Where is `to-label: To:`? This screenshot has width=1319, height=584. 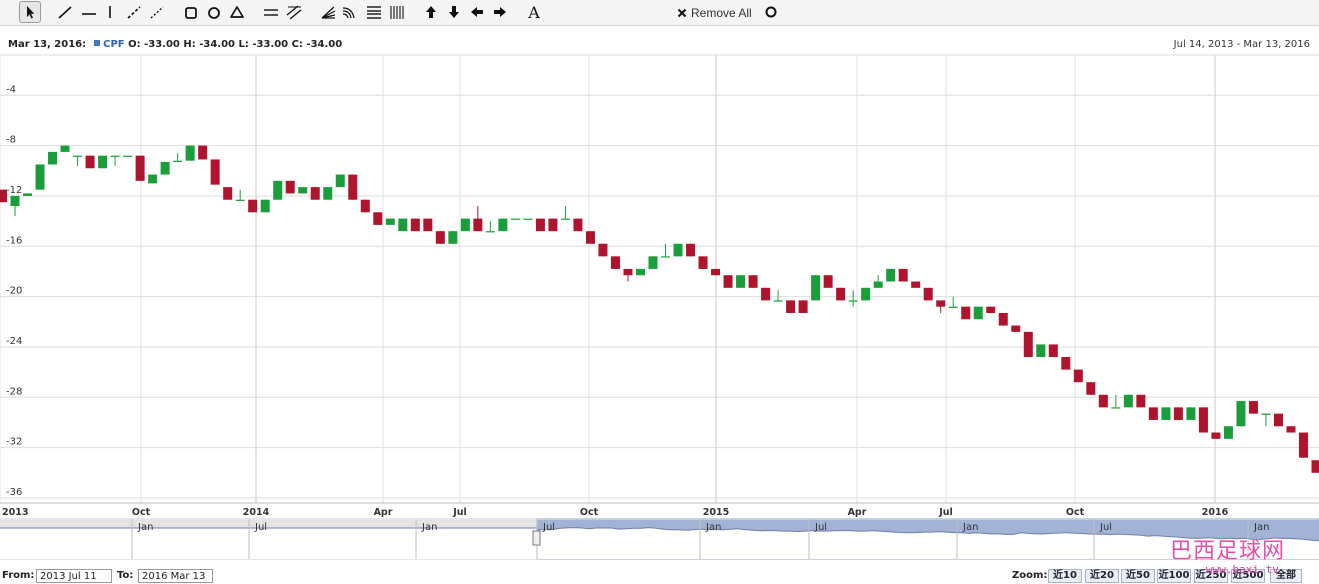
to-label: To: is located at coordinates (125, 575).